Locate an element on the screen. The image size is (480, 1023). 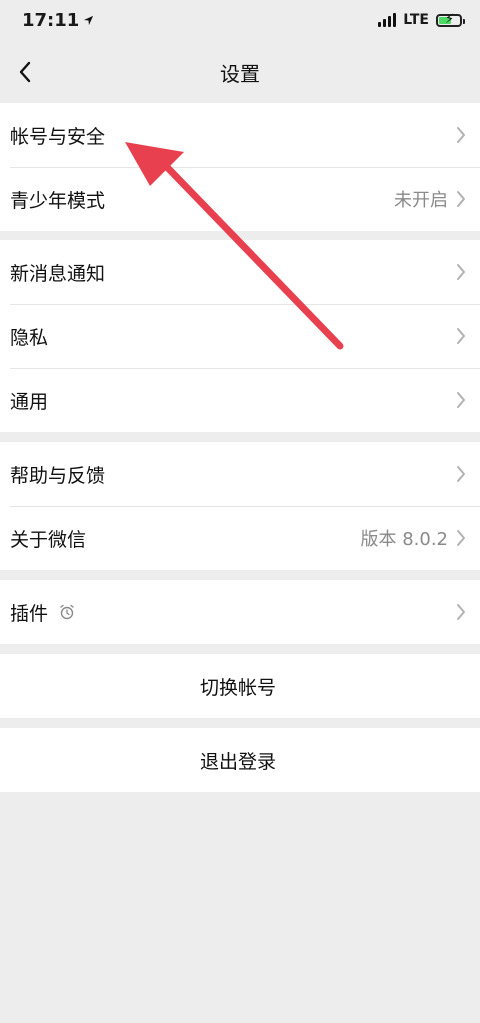
signal-strength-icon is located at coordinates (387, 20).